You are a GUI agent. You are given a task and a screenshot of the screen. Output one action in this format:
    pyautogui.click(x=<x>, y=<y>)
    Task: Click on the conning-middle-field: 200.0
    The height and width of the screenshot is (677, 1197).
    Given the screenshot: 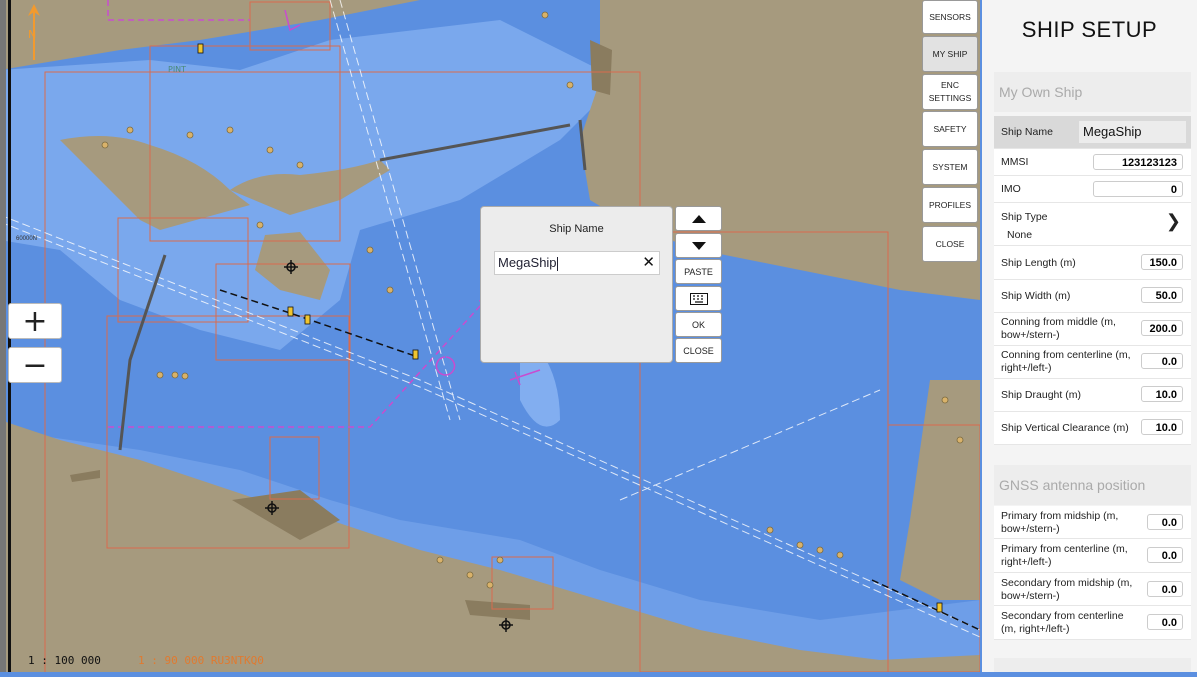 What is the action you would take?
    pyautogui.click(x=1162, y=328)
    